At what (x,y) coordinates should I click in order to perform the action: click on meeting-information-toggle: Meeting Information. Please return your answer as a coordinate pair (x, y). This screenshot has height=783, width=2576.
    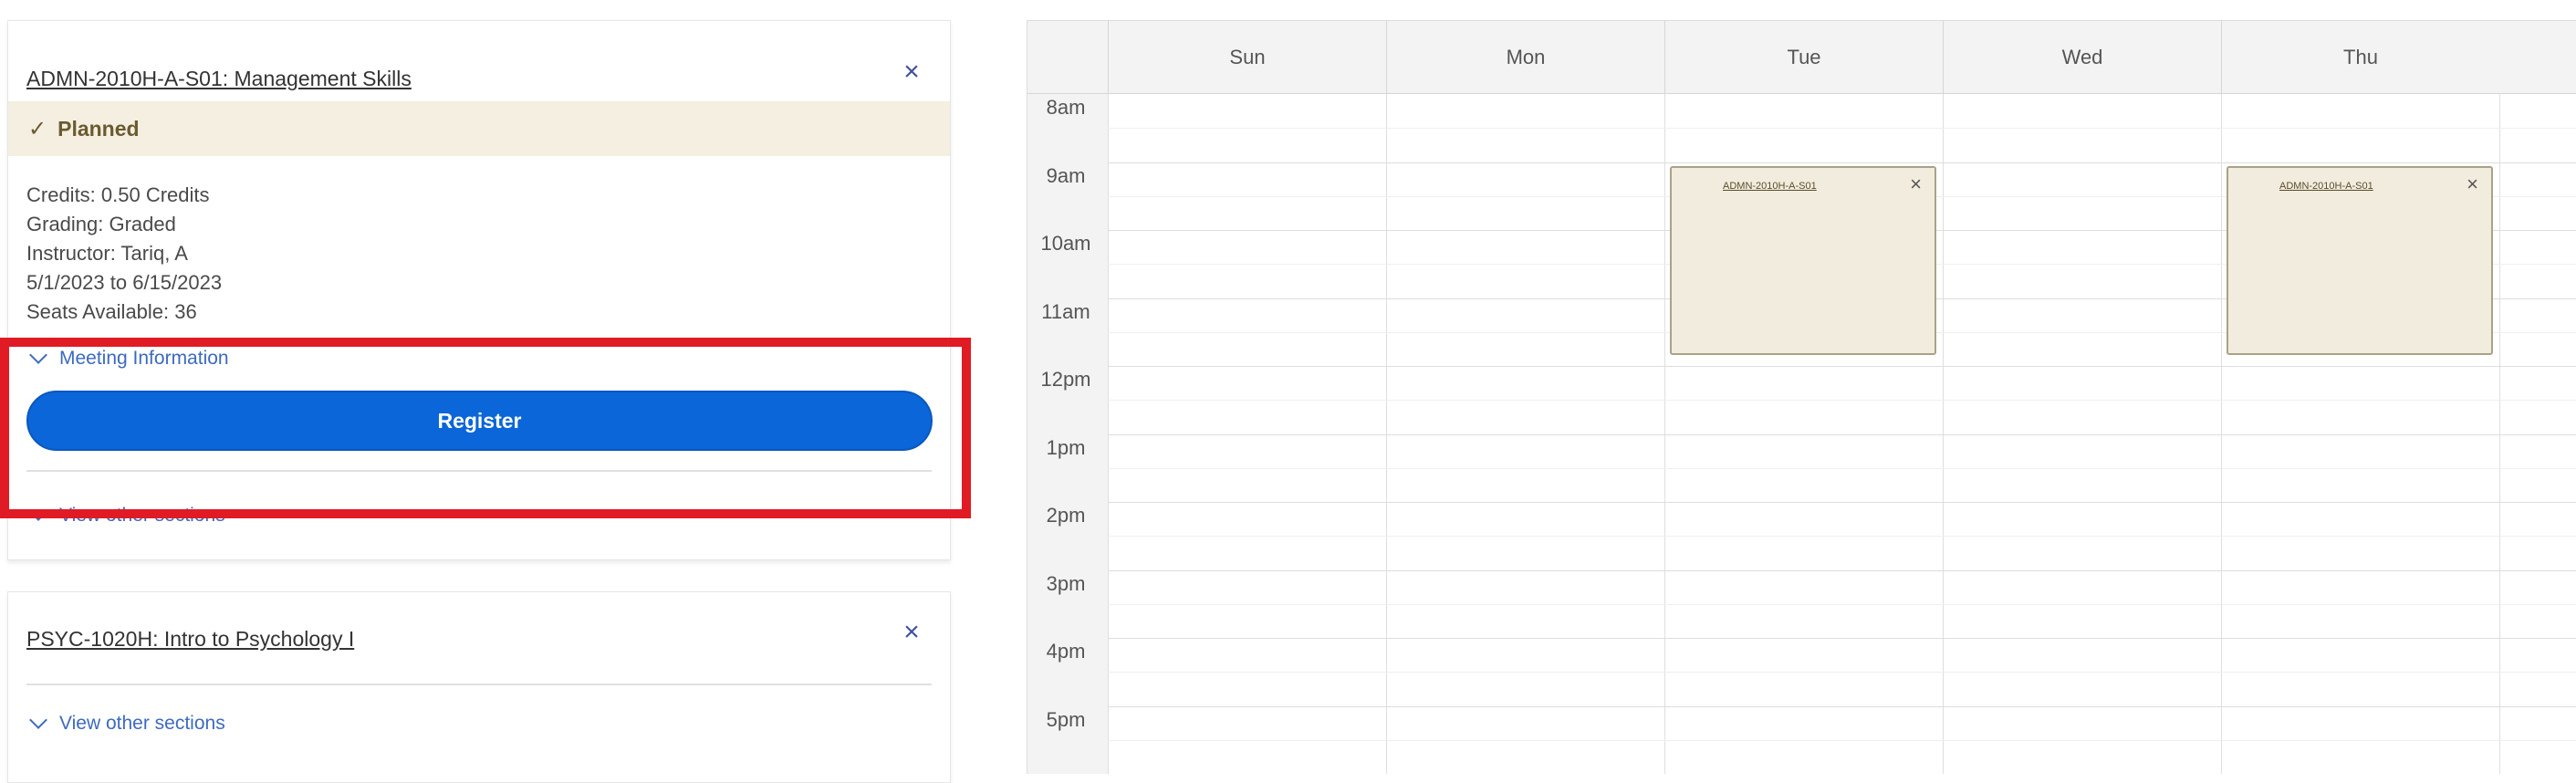
    Looking at the image, I should click on (127, 358).